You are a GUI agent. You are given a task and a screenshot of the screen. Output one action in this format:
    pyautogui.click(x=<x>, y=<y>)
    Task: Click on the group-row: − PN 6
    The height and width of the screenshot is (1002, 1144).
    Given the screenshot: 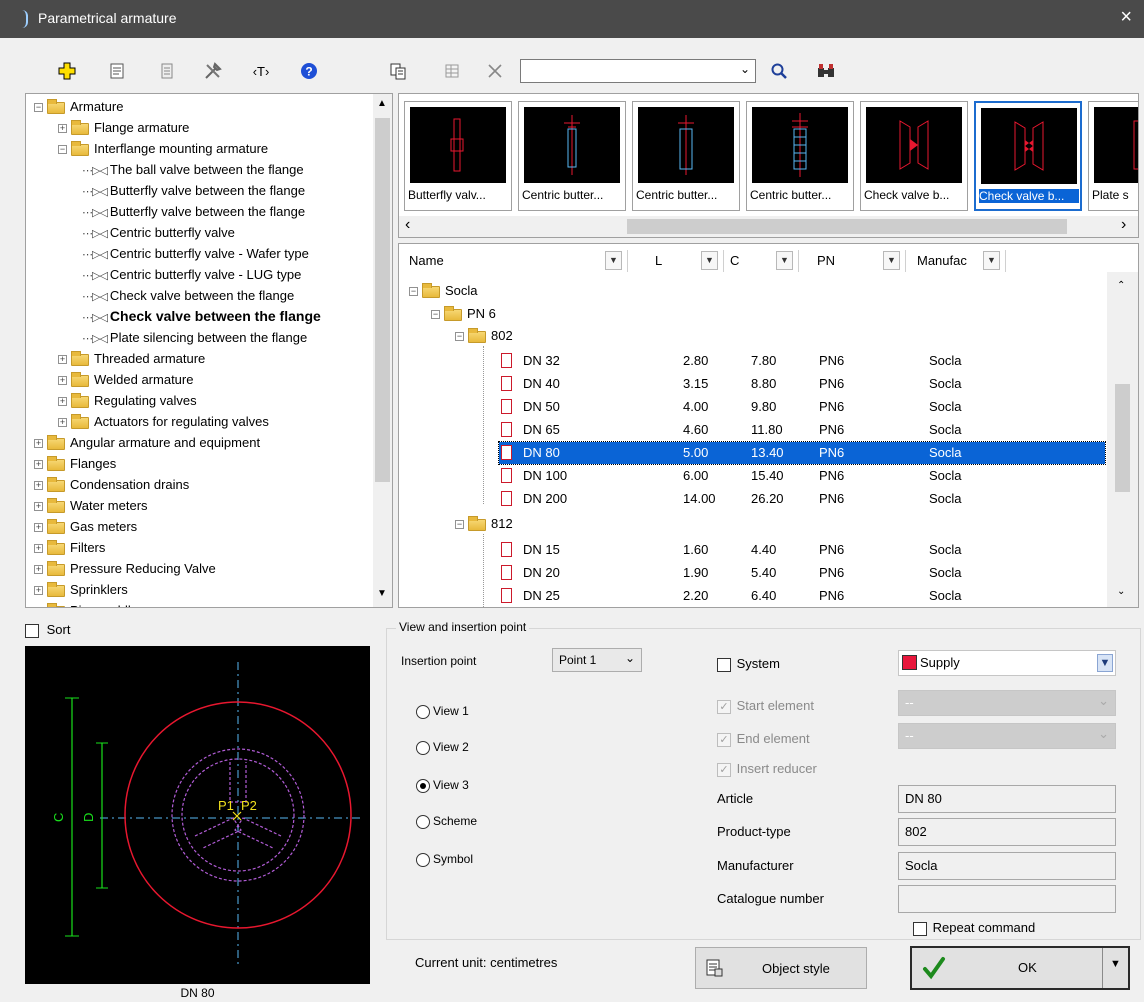 What is the action you would take?
    pyautogui.click(x=463, y=314)
    